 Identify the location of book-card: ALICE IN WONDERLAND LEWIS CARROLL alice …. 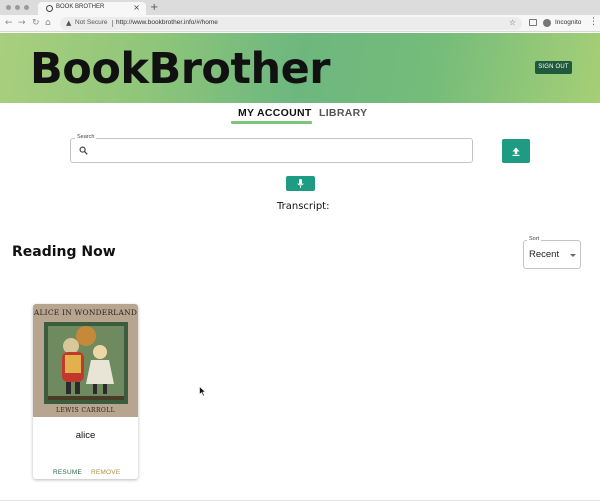
(85, 391).